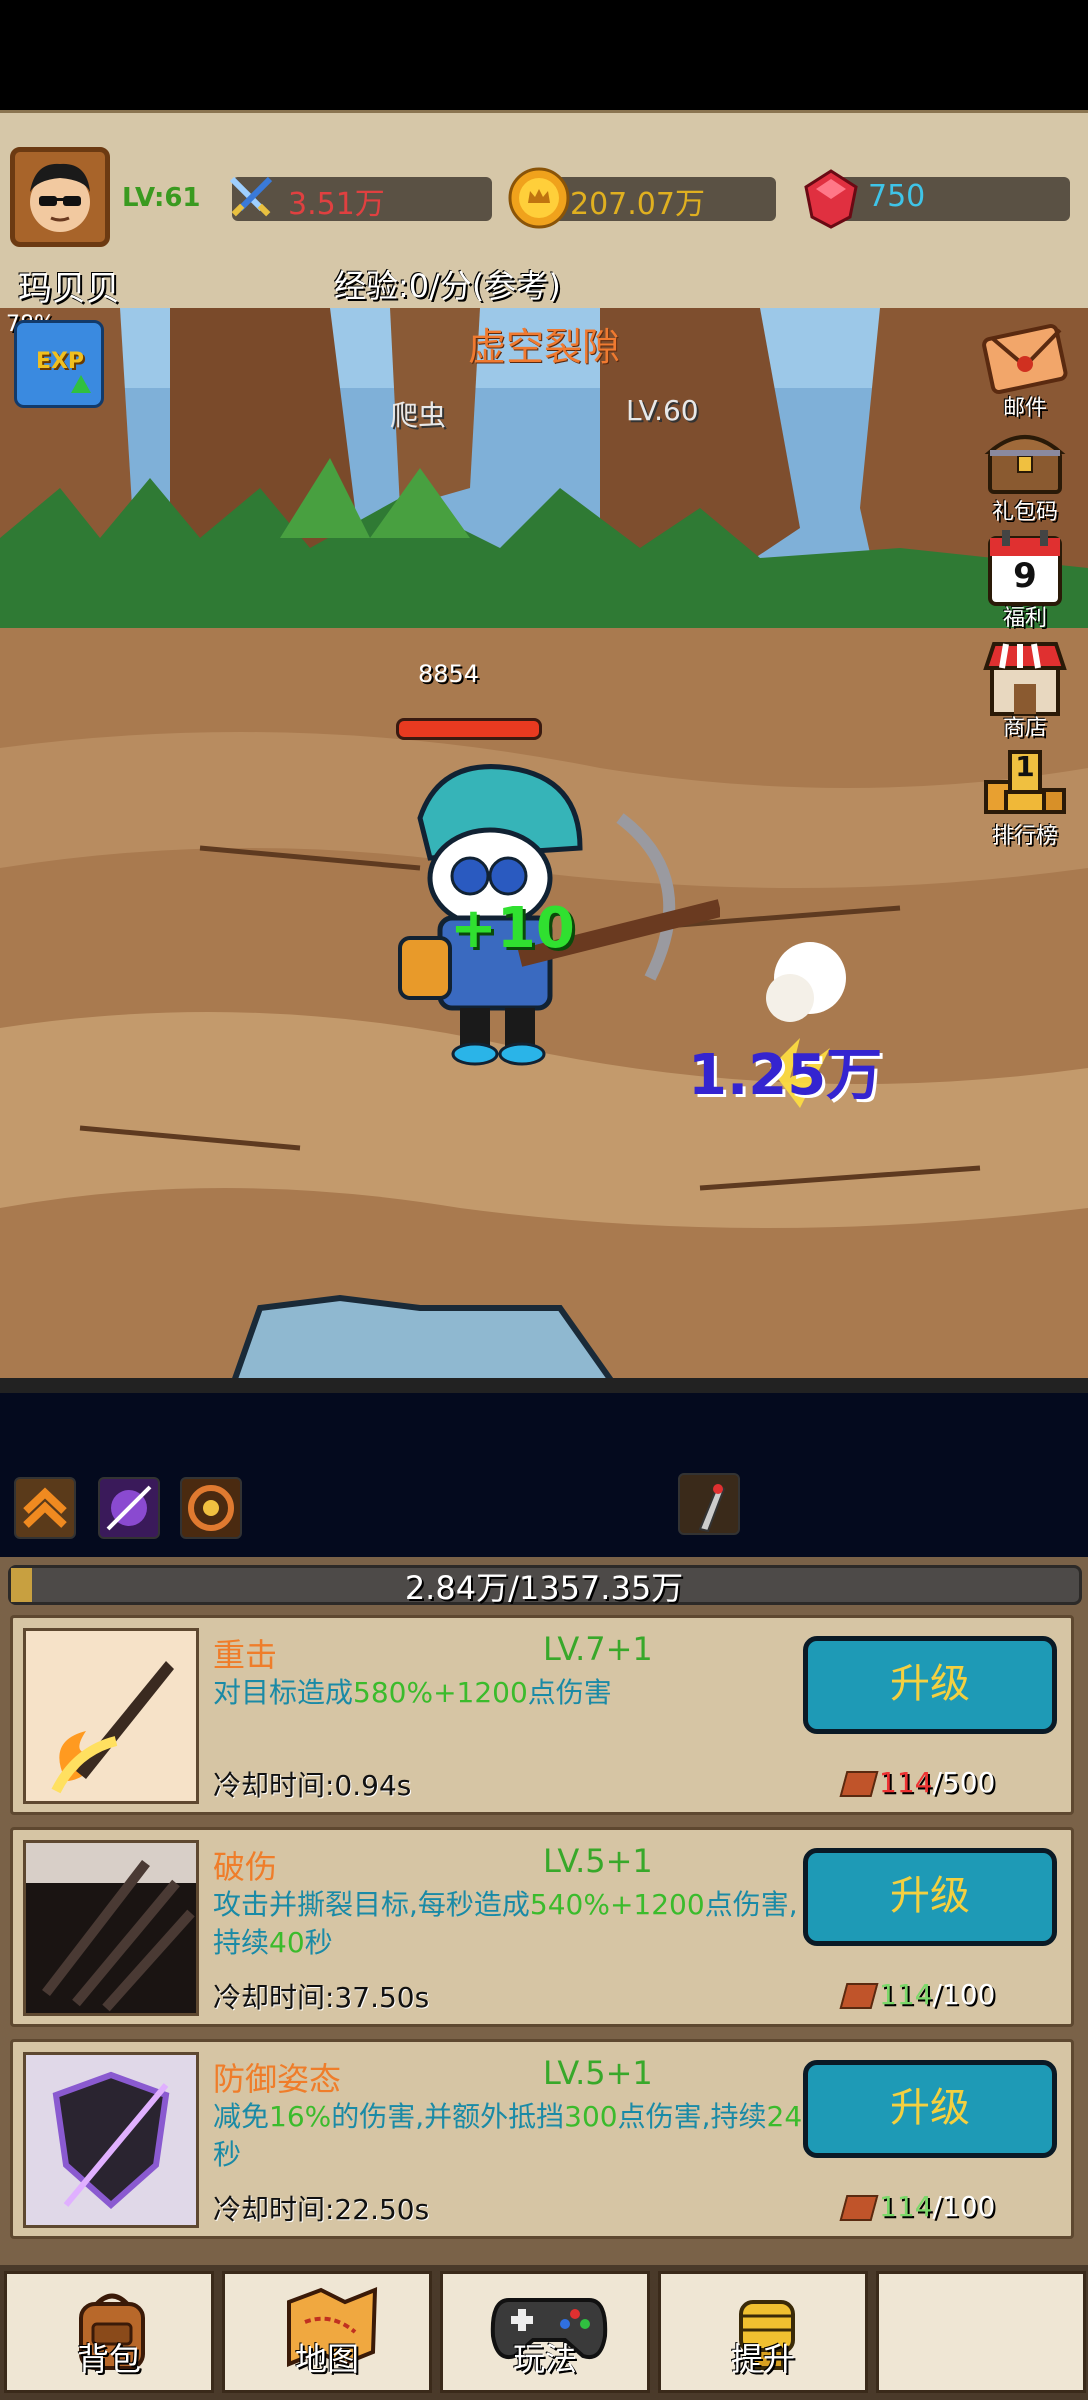  What do you see at coordinates (1024, 836) in the screenshot?
I see `leaderboard-label: 排行榜` at bounding box center [1024, 836].